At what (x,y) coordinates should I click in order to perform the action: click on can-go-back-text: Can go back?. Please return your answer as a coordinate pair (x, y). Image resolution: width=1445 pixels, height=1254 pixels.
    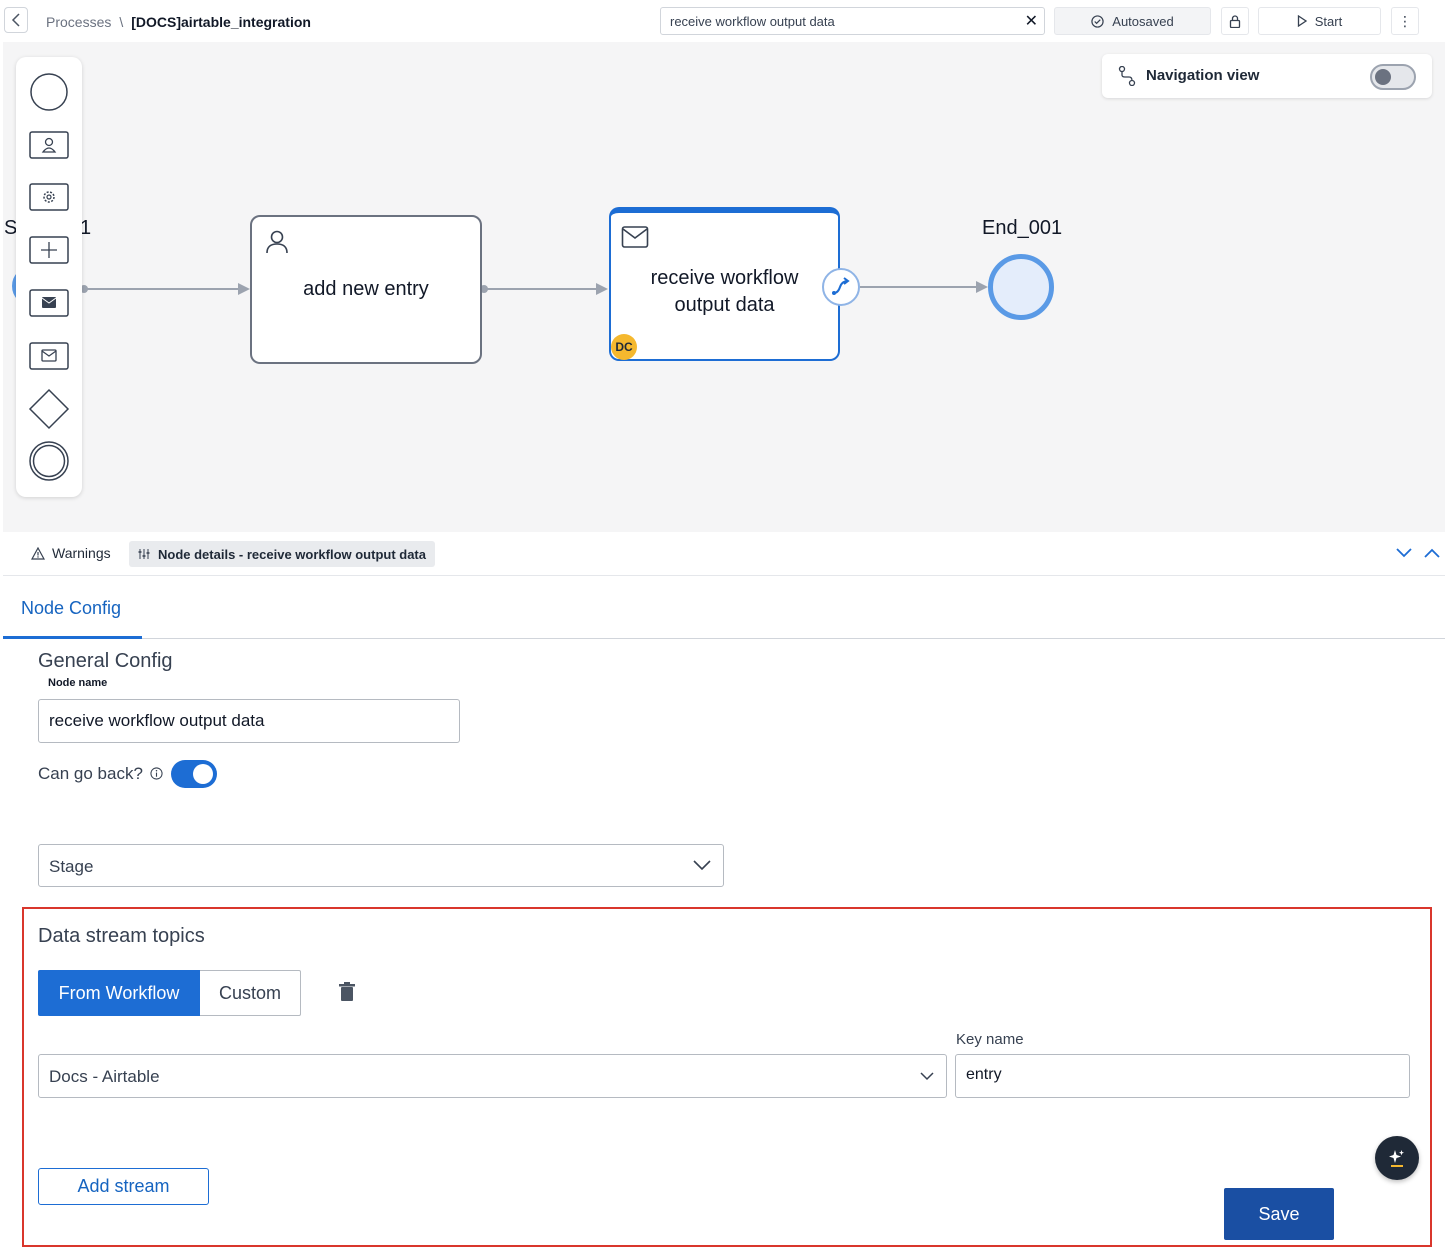
    Looking at the image, I should click on (90, 773).